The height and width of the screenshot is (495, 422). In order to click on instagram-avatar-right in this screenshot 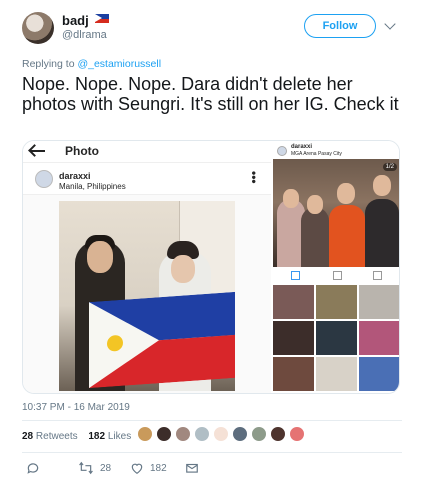, I will do `click(282, 151)`.